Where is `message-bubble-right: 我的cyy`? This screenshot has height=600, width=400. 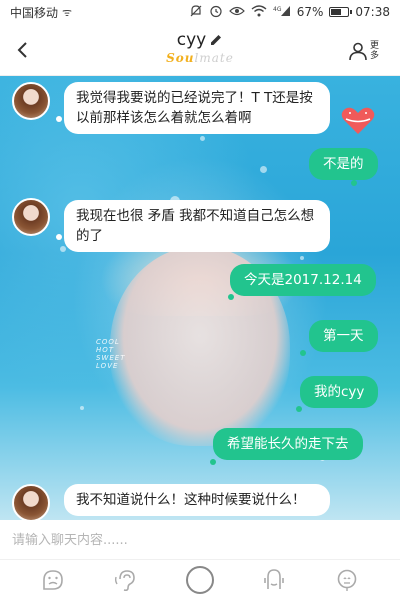 message-bubble-right: 我的cyy is located at coordinates (339, 392).